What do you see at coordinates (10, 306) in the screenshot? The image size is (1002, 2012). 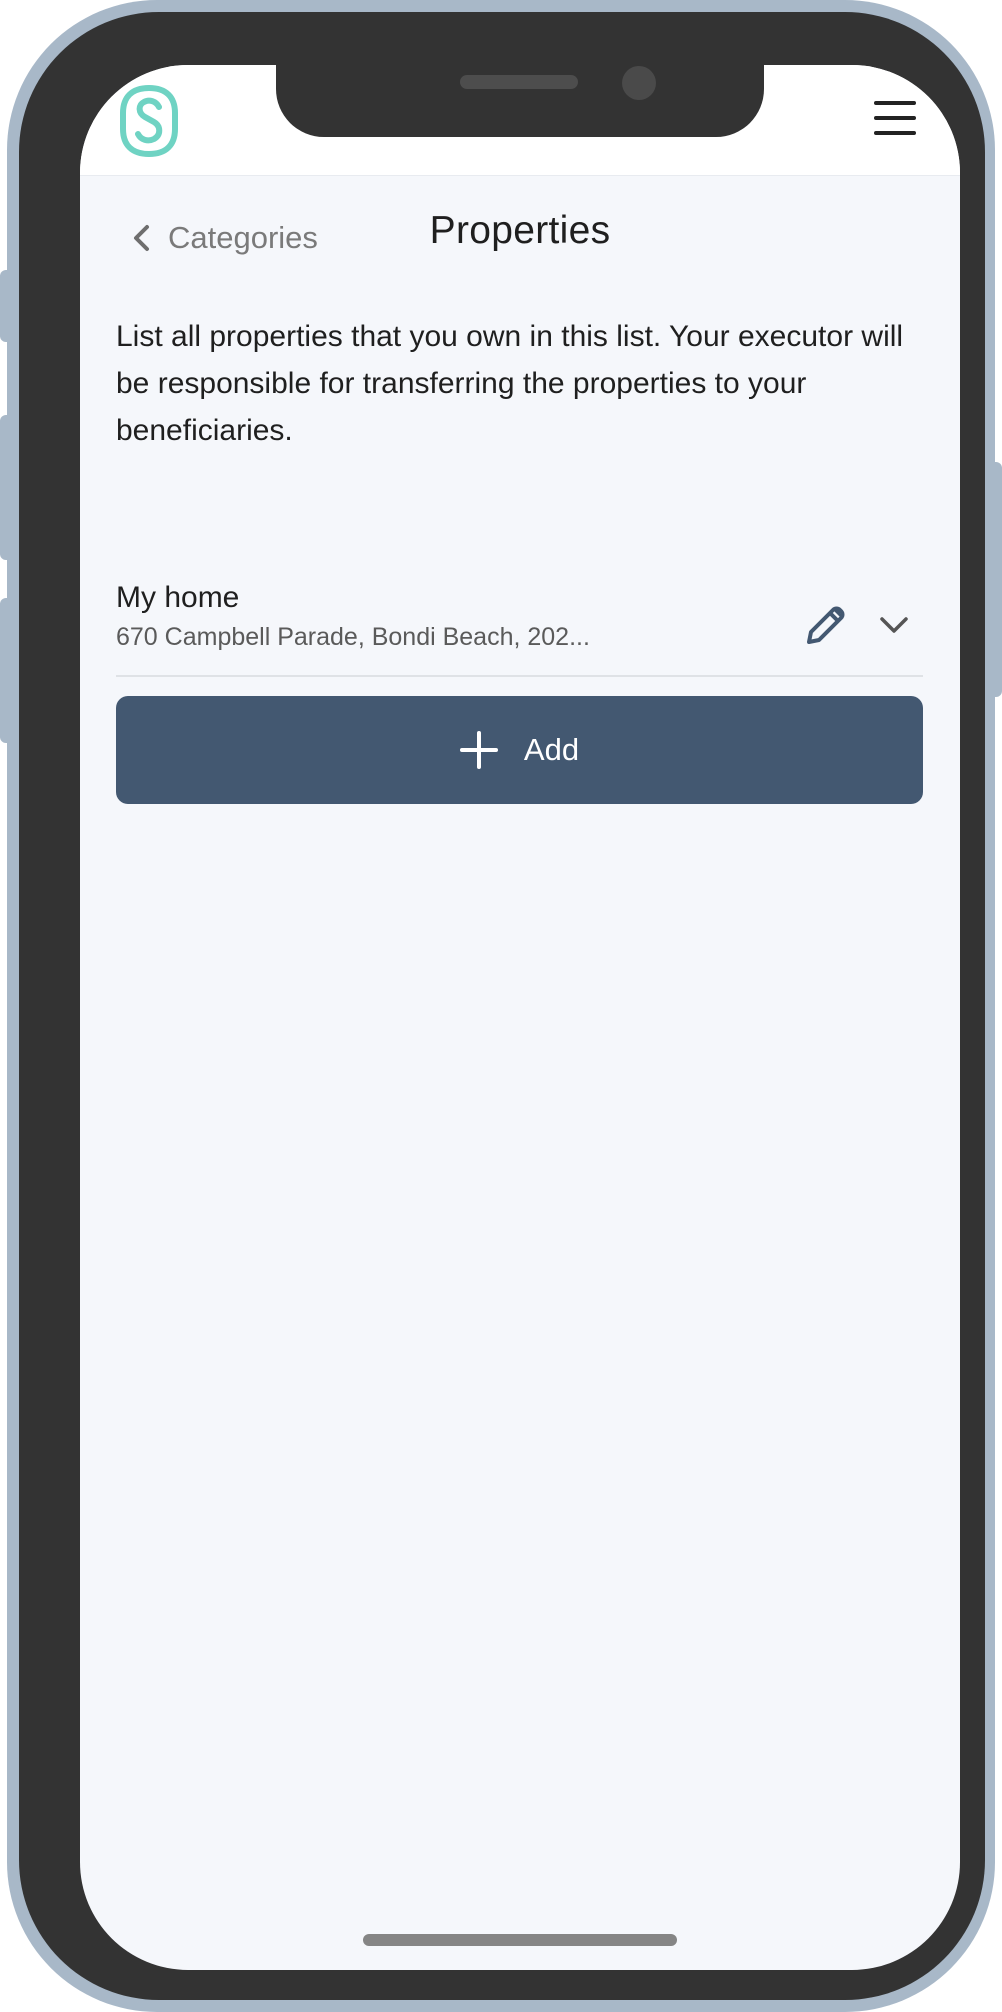 I see `side-button` at bounding box center [10, 306].